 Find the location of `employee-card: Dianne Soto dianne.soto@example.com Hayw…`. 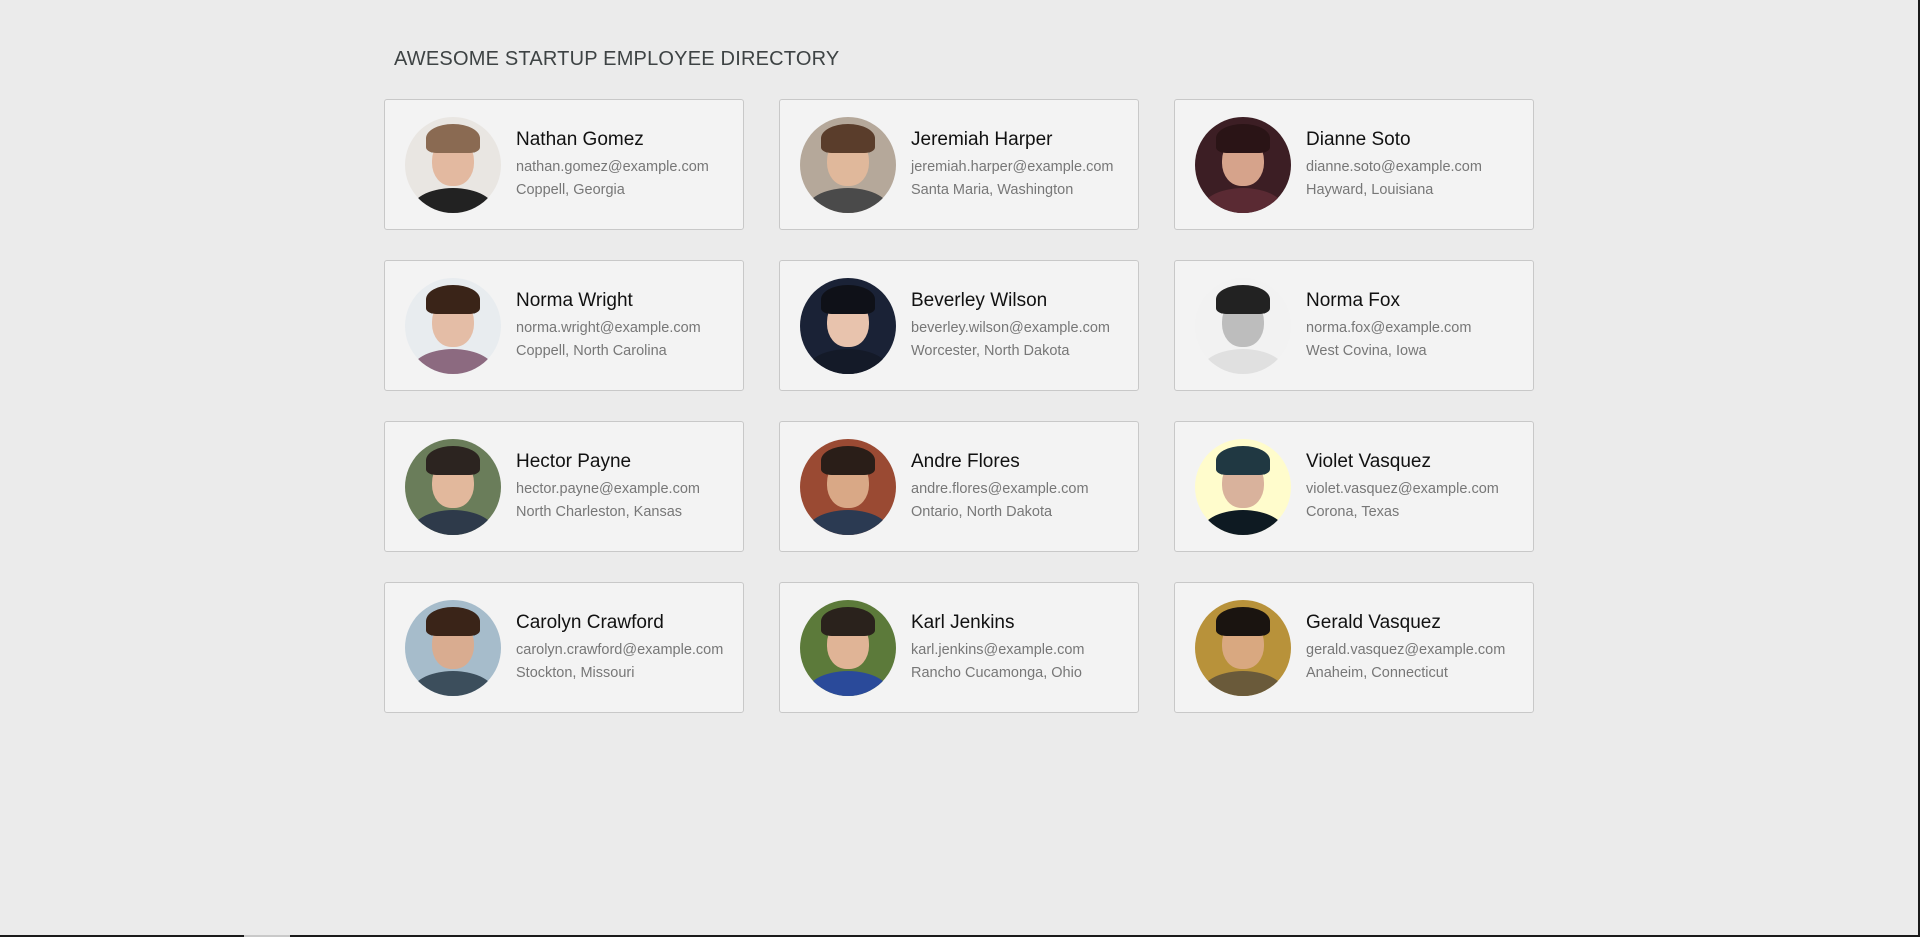

employee-card: Dianne Soto dianne.soto@example.com Hayw… is located at coordinates (1354, 164).